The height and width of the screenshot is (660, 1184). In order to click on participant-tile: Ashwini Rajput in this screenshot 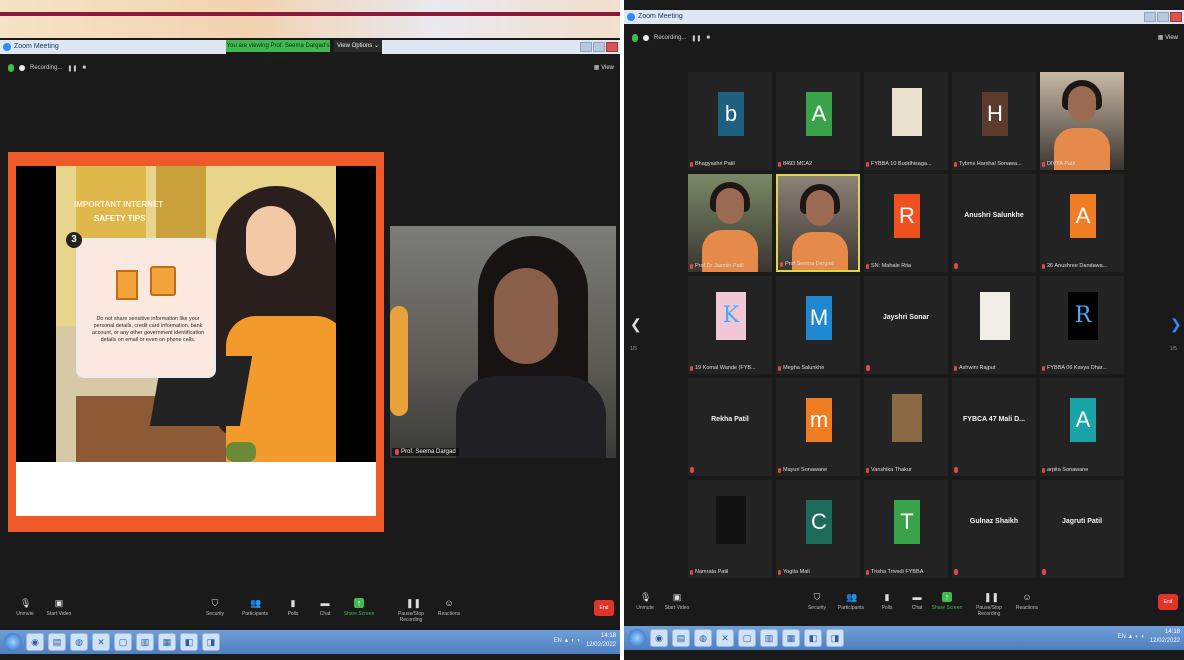, I will do `click(994, 325)`.